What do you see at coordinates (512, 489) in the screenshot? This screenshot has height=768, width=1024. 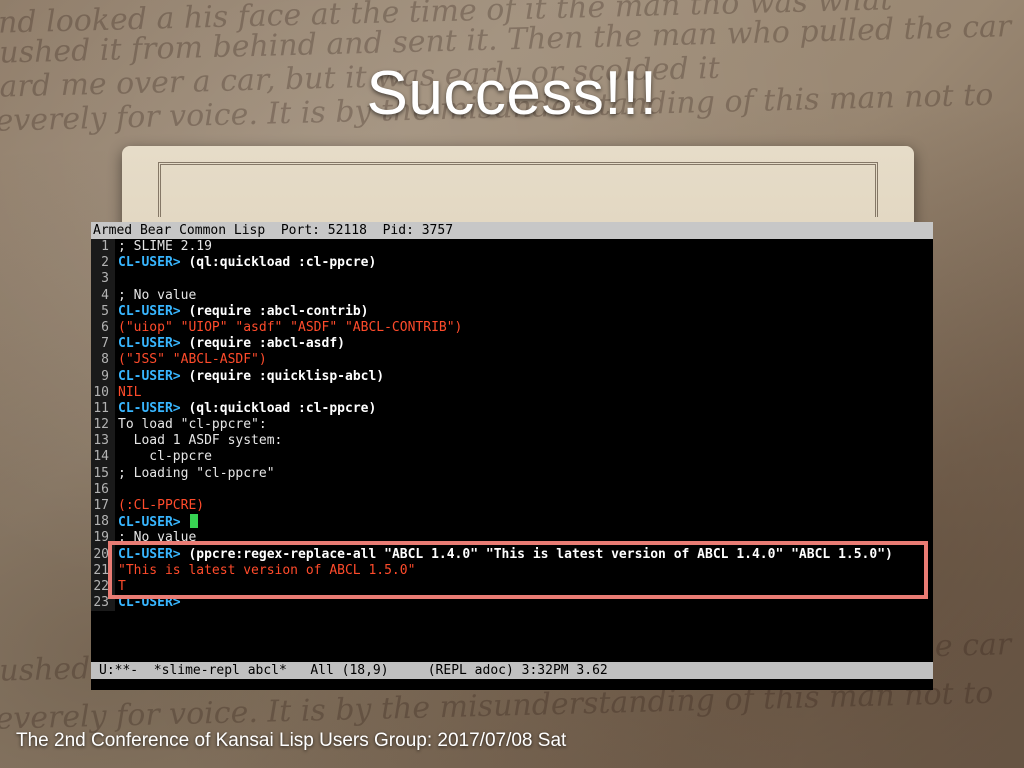 I see `repl-line: 16` at bounding box center [512, 489].